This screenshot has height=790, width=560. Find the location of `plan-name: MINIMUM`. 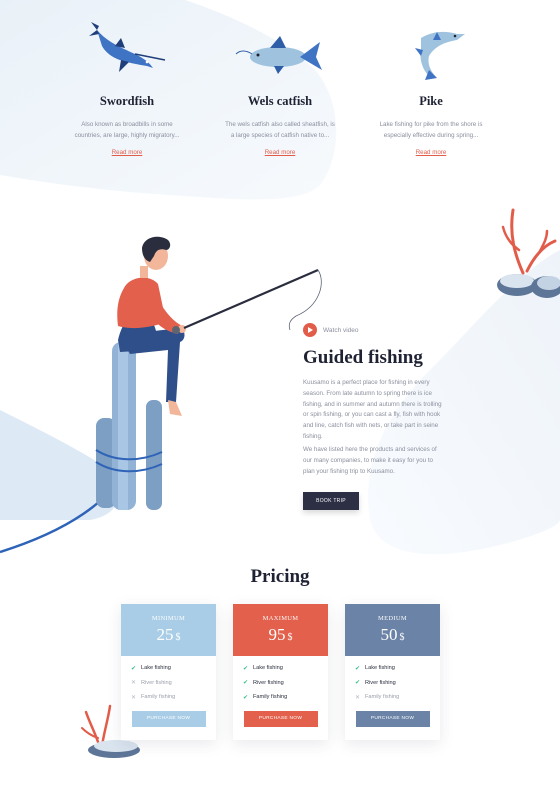

plan-name: MINIMUM is located at coordinates (168, 618).